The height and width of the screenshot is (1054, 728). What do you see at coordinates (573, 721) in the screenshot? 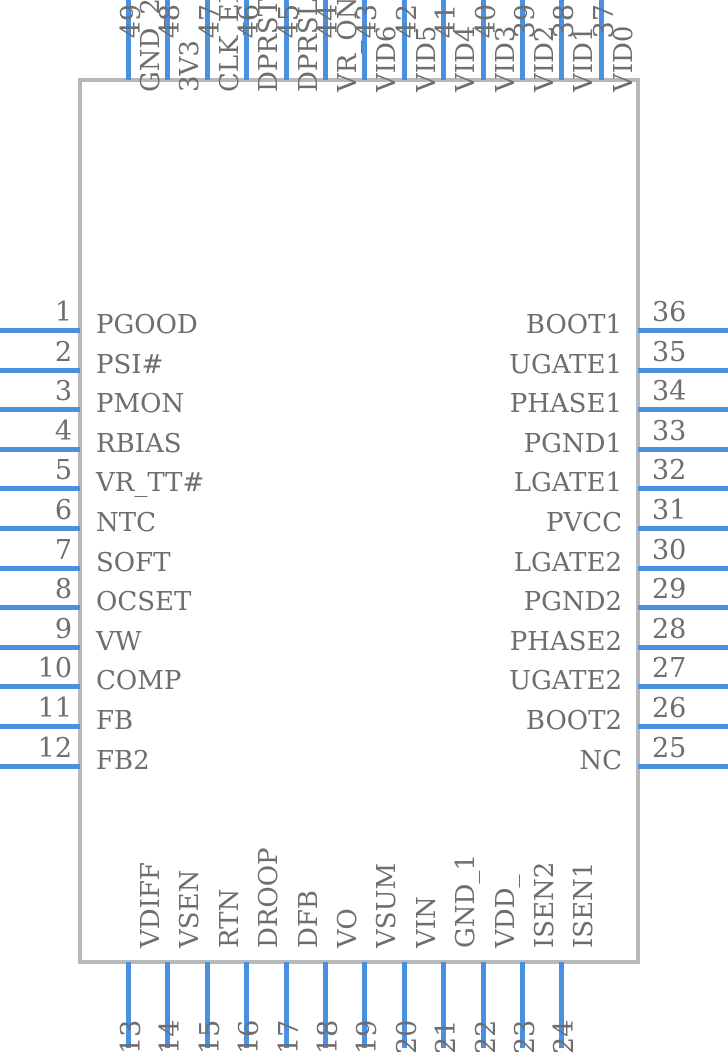
I see `pin-label-26: BOOT2` at bounding box center [573, 721].